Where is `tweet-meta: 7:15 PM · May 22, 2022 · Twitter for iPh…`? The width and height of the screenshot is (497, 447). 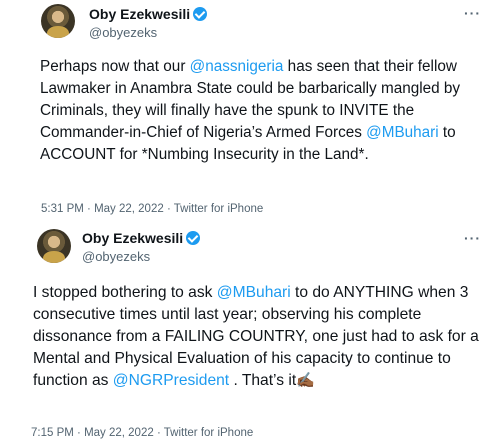
tweet-meta: 7:15 PM · May 22, 2022 · Twitter for iPh… is located at coordinates (142, 433).